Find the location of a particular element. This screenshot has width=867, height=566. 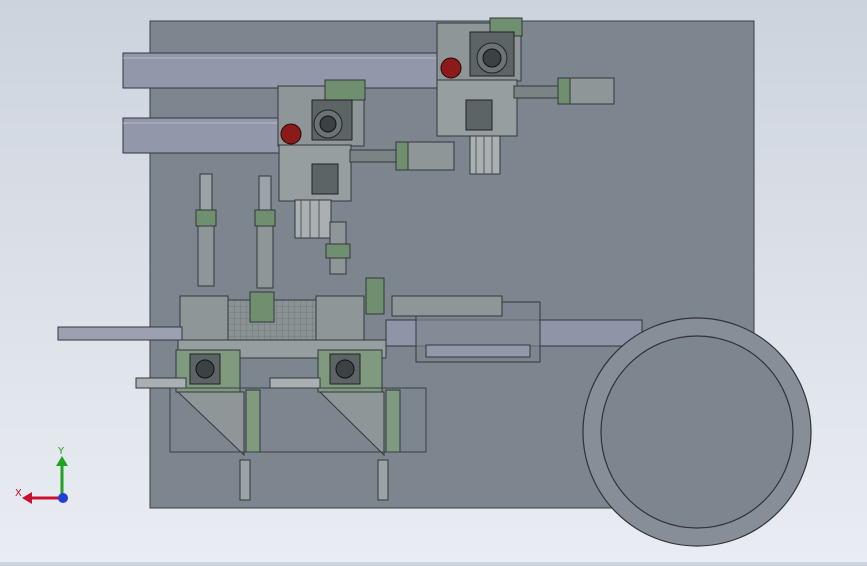

red-knob-middle is located at coordinates (291, 134).